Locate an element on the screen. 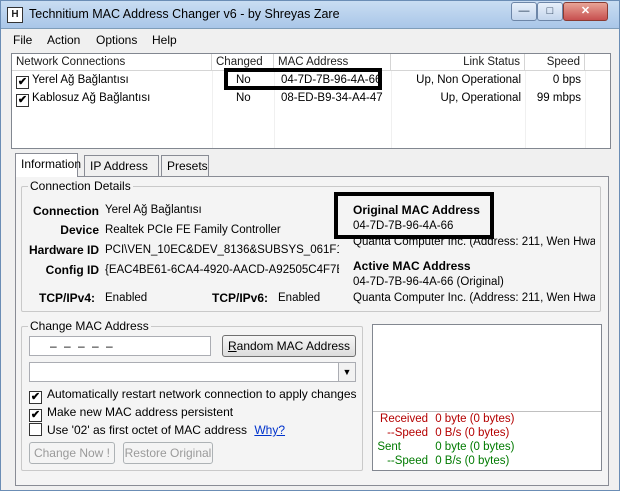 This screenshot has height=491, width=620. received-stat: Received 0 byte (0 bytes) is located at coordinates (443, 419).